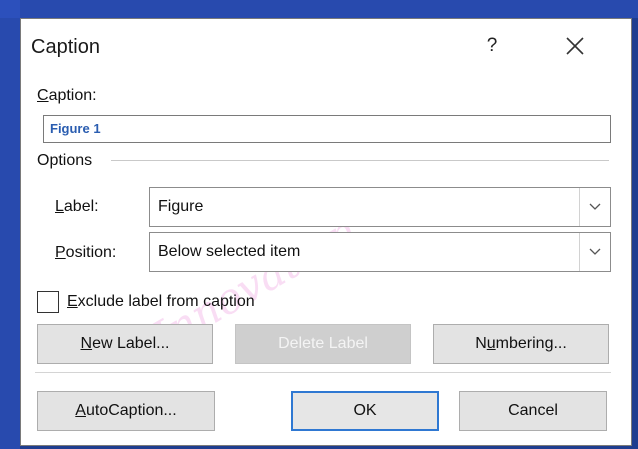  What do you see at coordinates (229, 251) in the screenshot?
I see `position-select-value: Below selected item` at bounding box center [229, 251].